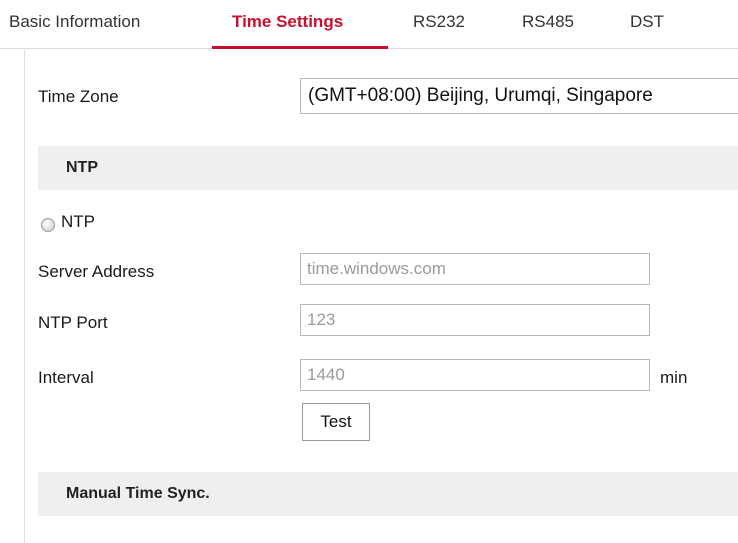 This screenshot has height=543, width=738. What do you see at coordinates (74, 22) in the screenshot?
I see `tab-basic-information: Basic Information` at bounding box center [74, 22].